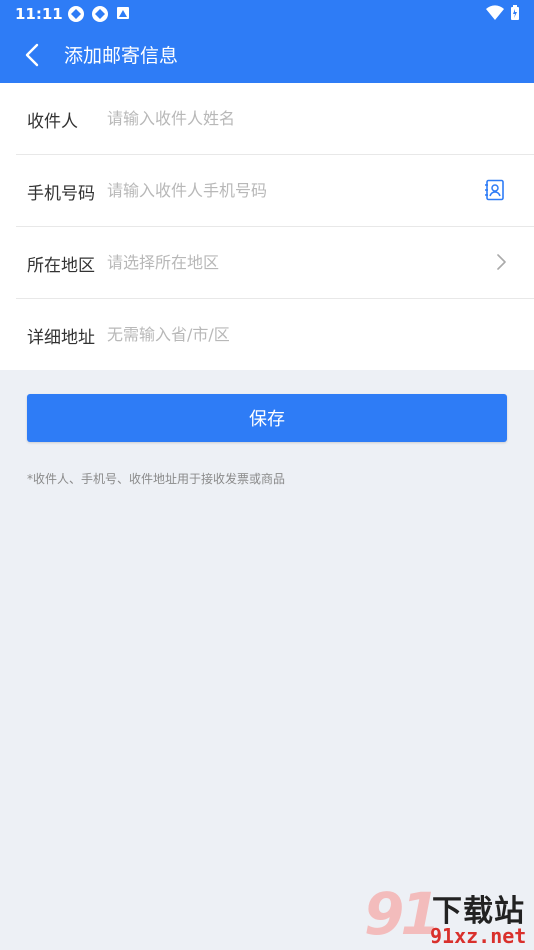  What do you see at coordinates (292, 334) in the screenshot?
I see `detailed-address-input` at bounding box center [292, 334].